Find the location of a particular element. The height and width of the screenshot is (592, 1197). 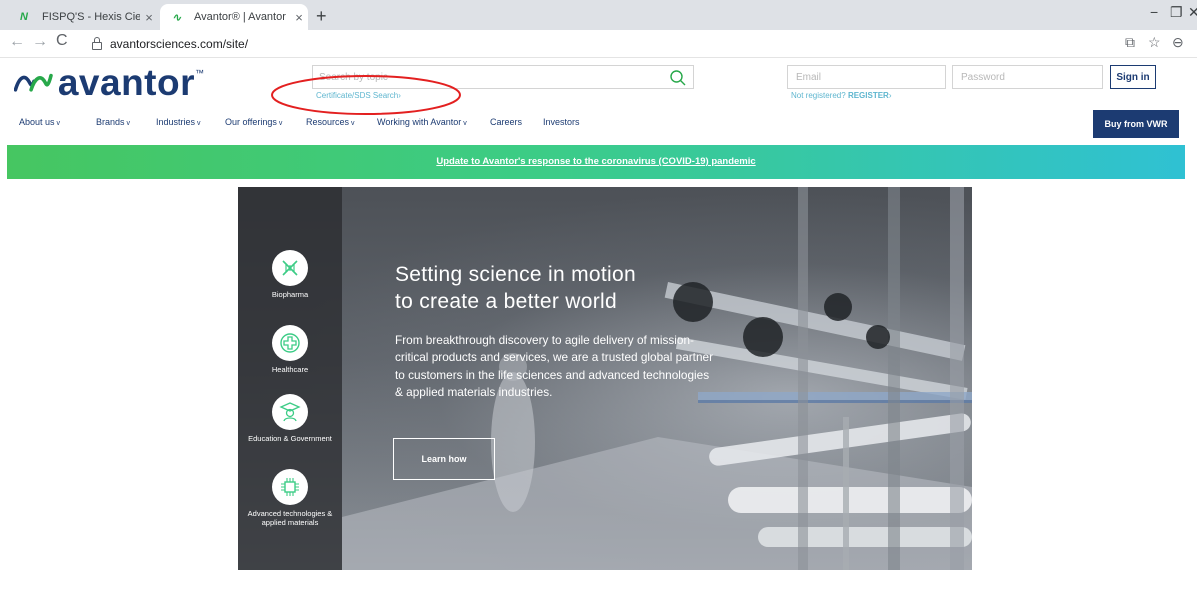

hero-title-line-2: to create a better world is located at coordinates (506, 301).